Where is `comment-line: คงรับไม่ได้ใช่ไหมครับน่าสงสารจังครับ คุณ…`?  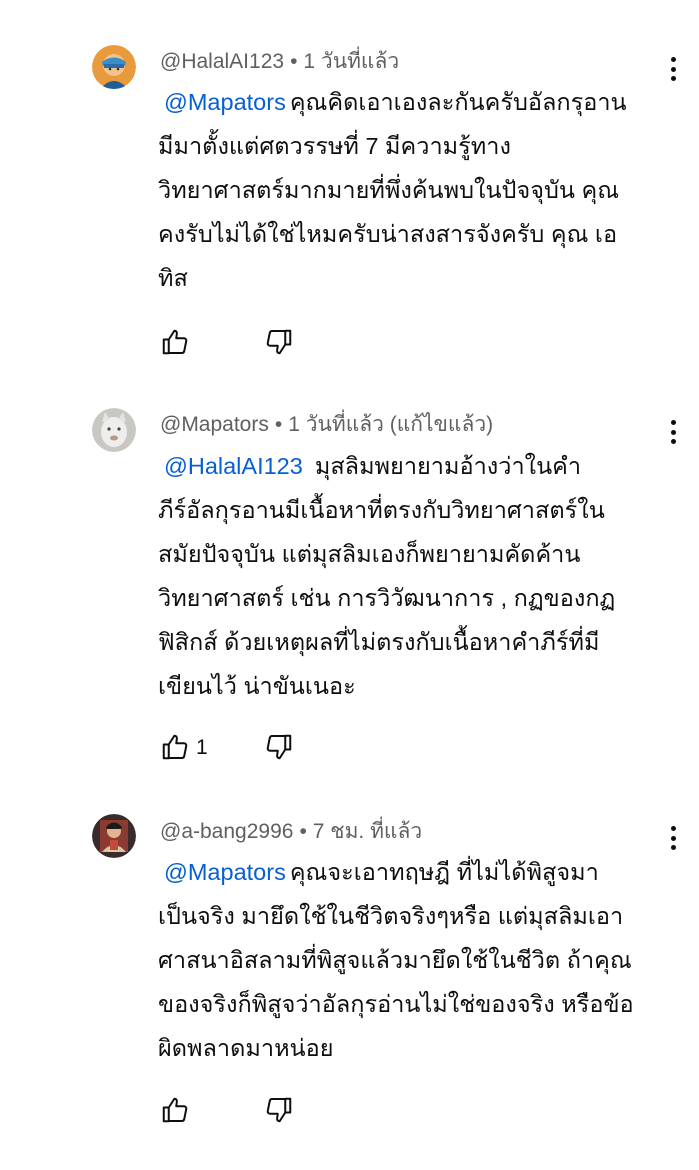 comment-line: คงรับไม่ได้ใช่ไหมครับน่าสงสารจังครับ คุณ… is located at coordinates (388, 234).